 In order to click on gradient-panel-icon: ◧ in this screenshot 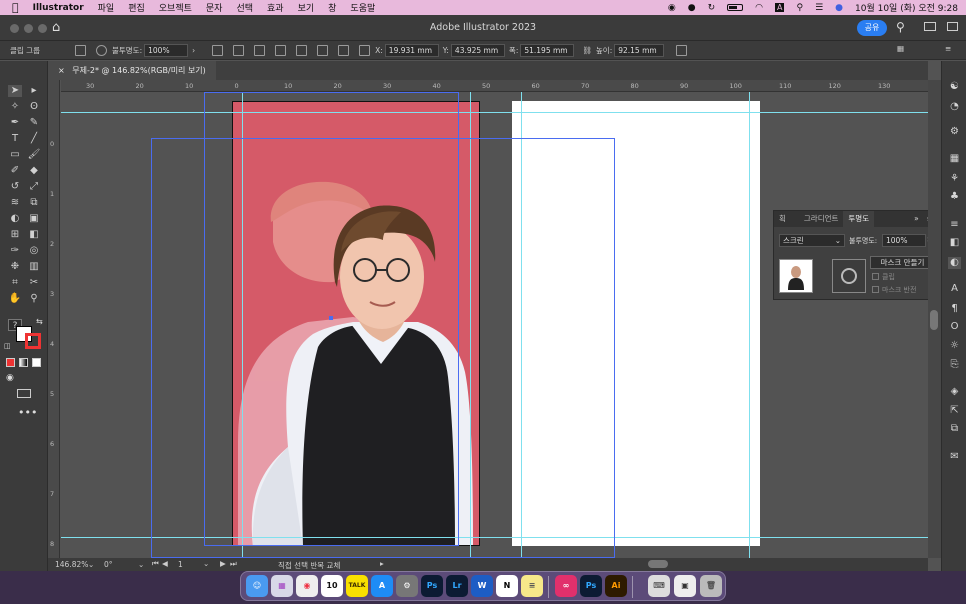, I will do `click(954, 243)`.